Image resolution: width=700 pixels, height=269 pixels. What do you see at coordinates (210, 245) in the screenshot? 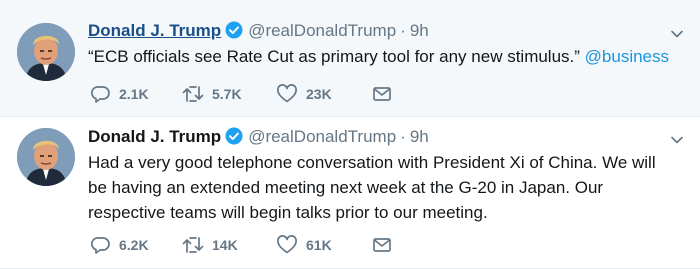
I see `retweet-button: 14K` at bounding box center [210, 245].